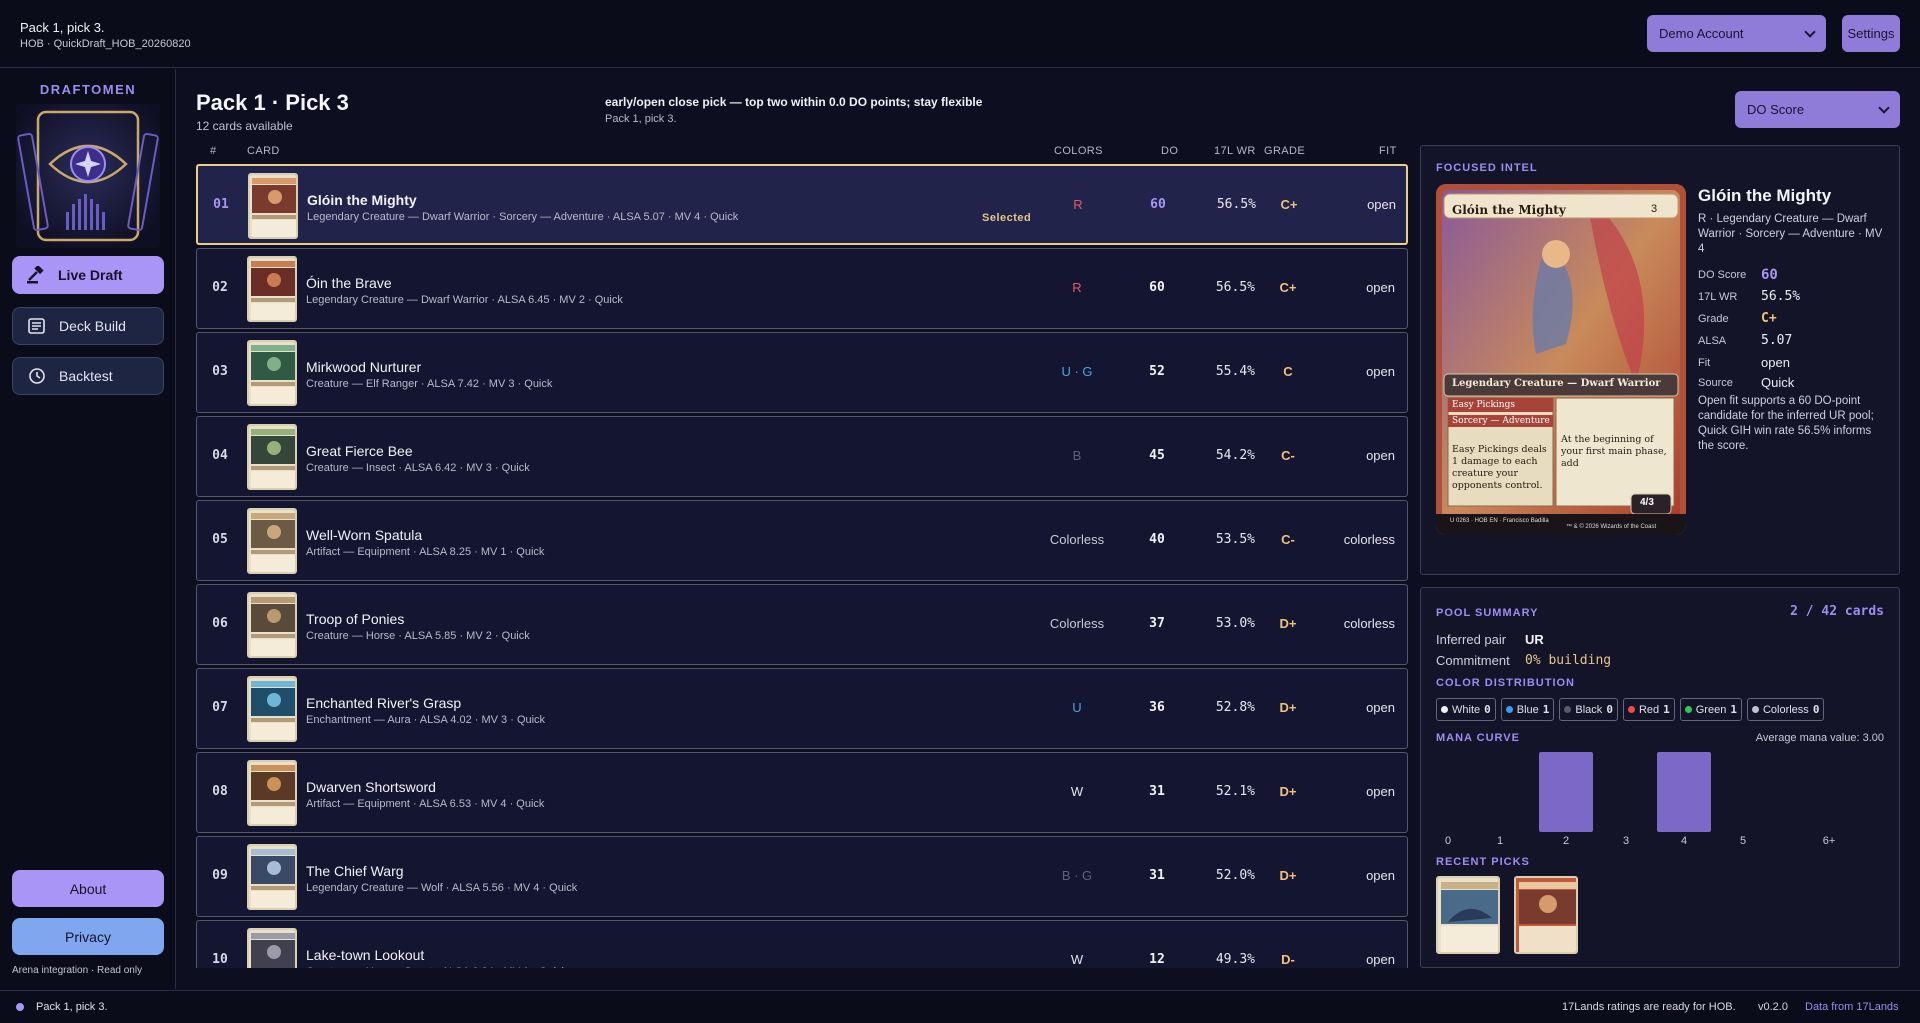  What do you see at coordinates (221, 204) in the screenshot?
I see `card-index: 01` at bounding box center [221, 204].